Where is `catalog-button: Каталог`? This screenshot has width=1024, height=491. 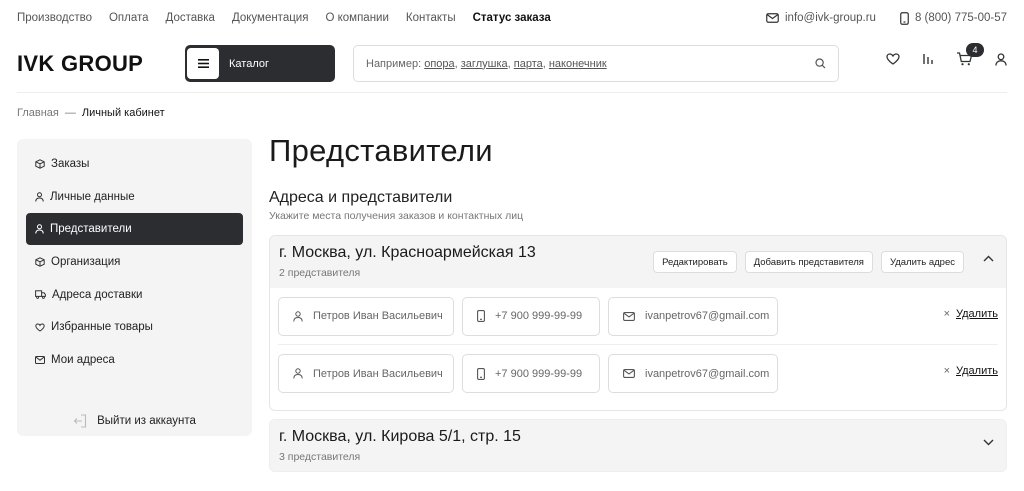 catalog-button: Каталог is located at coordinates (260, 63).